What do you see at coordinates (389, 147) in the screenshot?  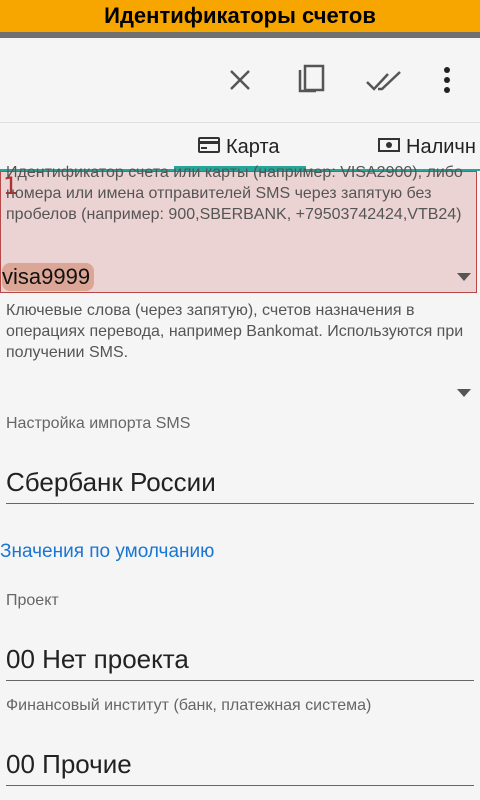 I see `cash-icon` at bounding box center [389, 147].